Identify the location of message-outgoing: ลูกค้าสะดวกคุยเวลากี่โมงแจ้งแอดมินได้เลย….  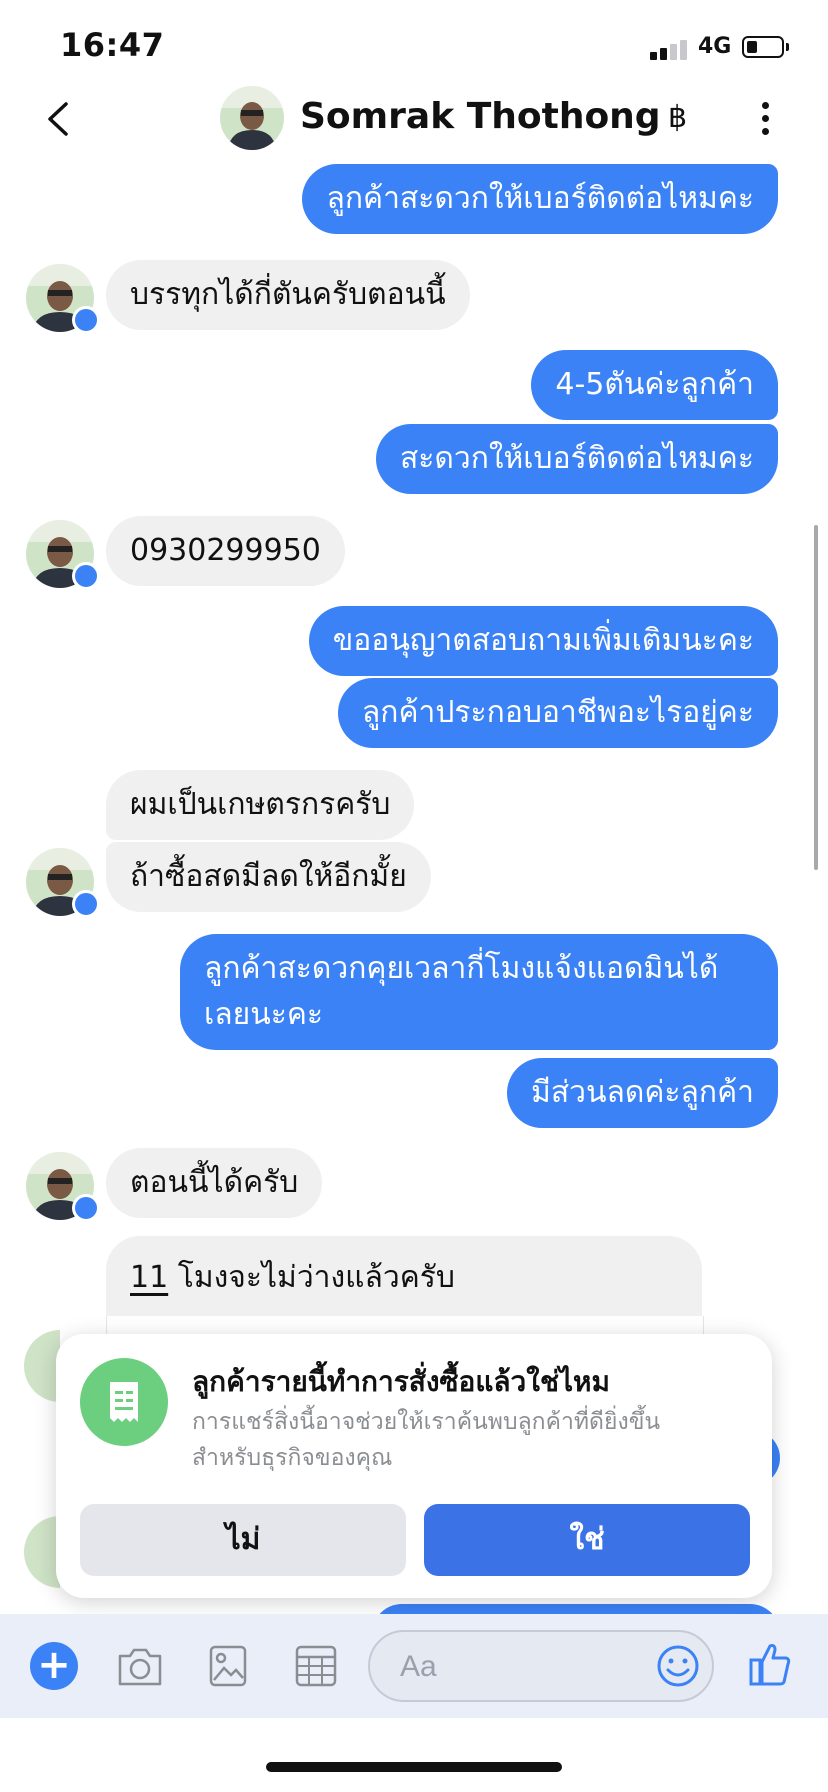
(479, 992).